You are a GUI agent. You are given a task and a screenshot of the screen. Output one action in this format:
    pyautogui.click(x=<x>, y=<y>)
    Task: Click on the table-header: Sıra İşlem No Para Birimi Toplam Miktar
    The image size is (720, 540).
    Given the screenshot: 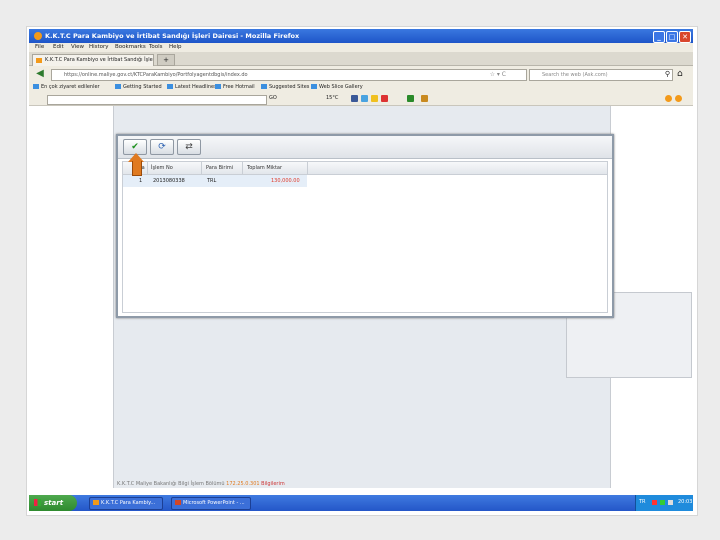 What is the action you would take?
    pyautogui.click(x=365, y=168)
    